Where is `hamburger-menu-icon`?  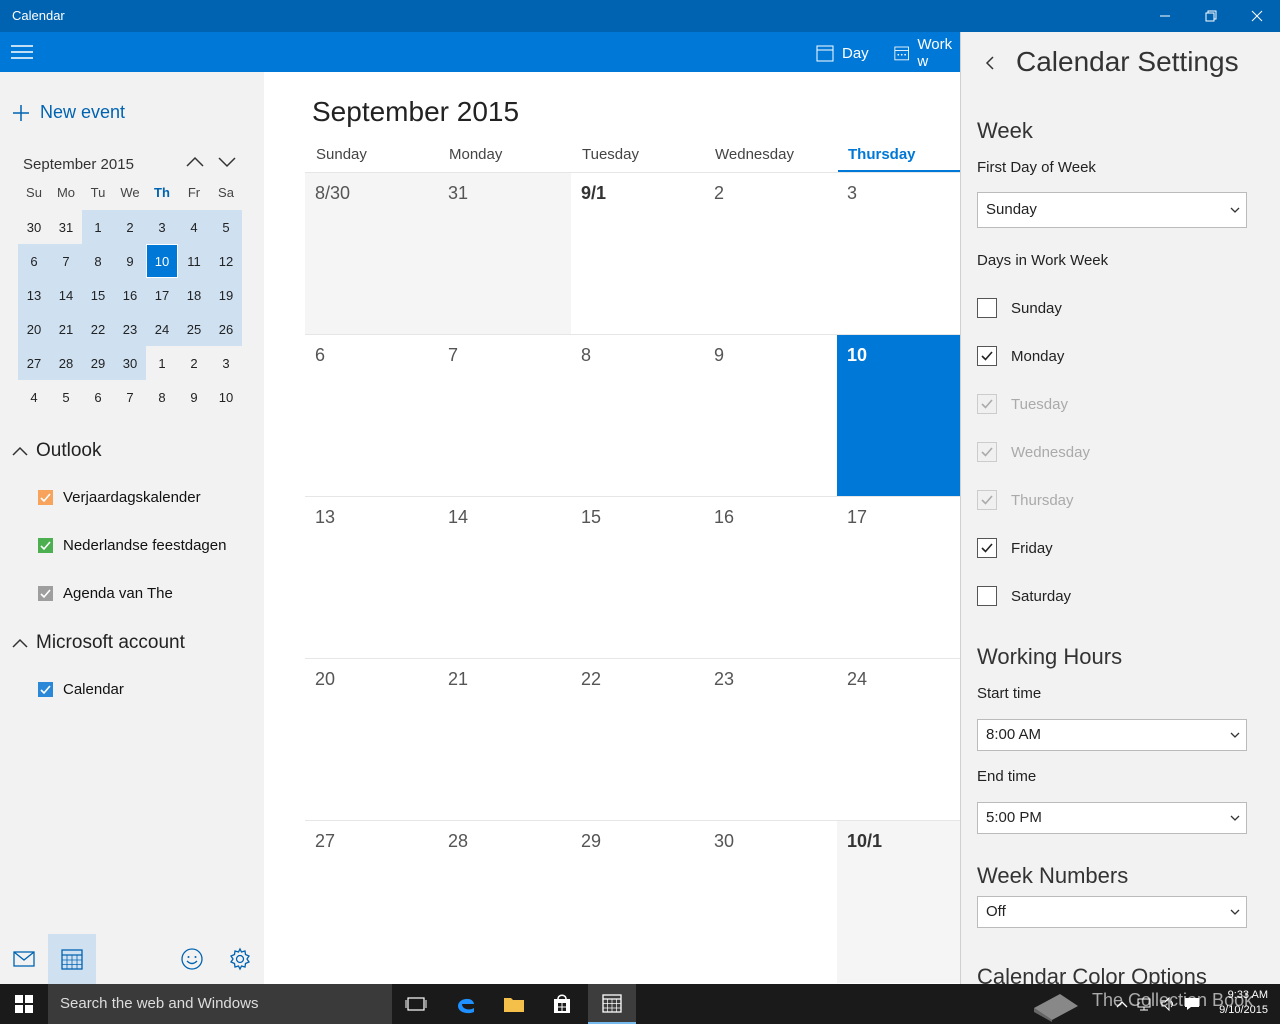 hamburger-menu-icon is located at coordinates (22, 52).